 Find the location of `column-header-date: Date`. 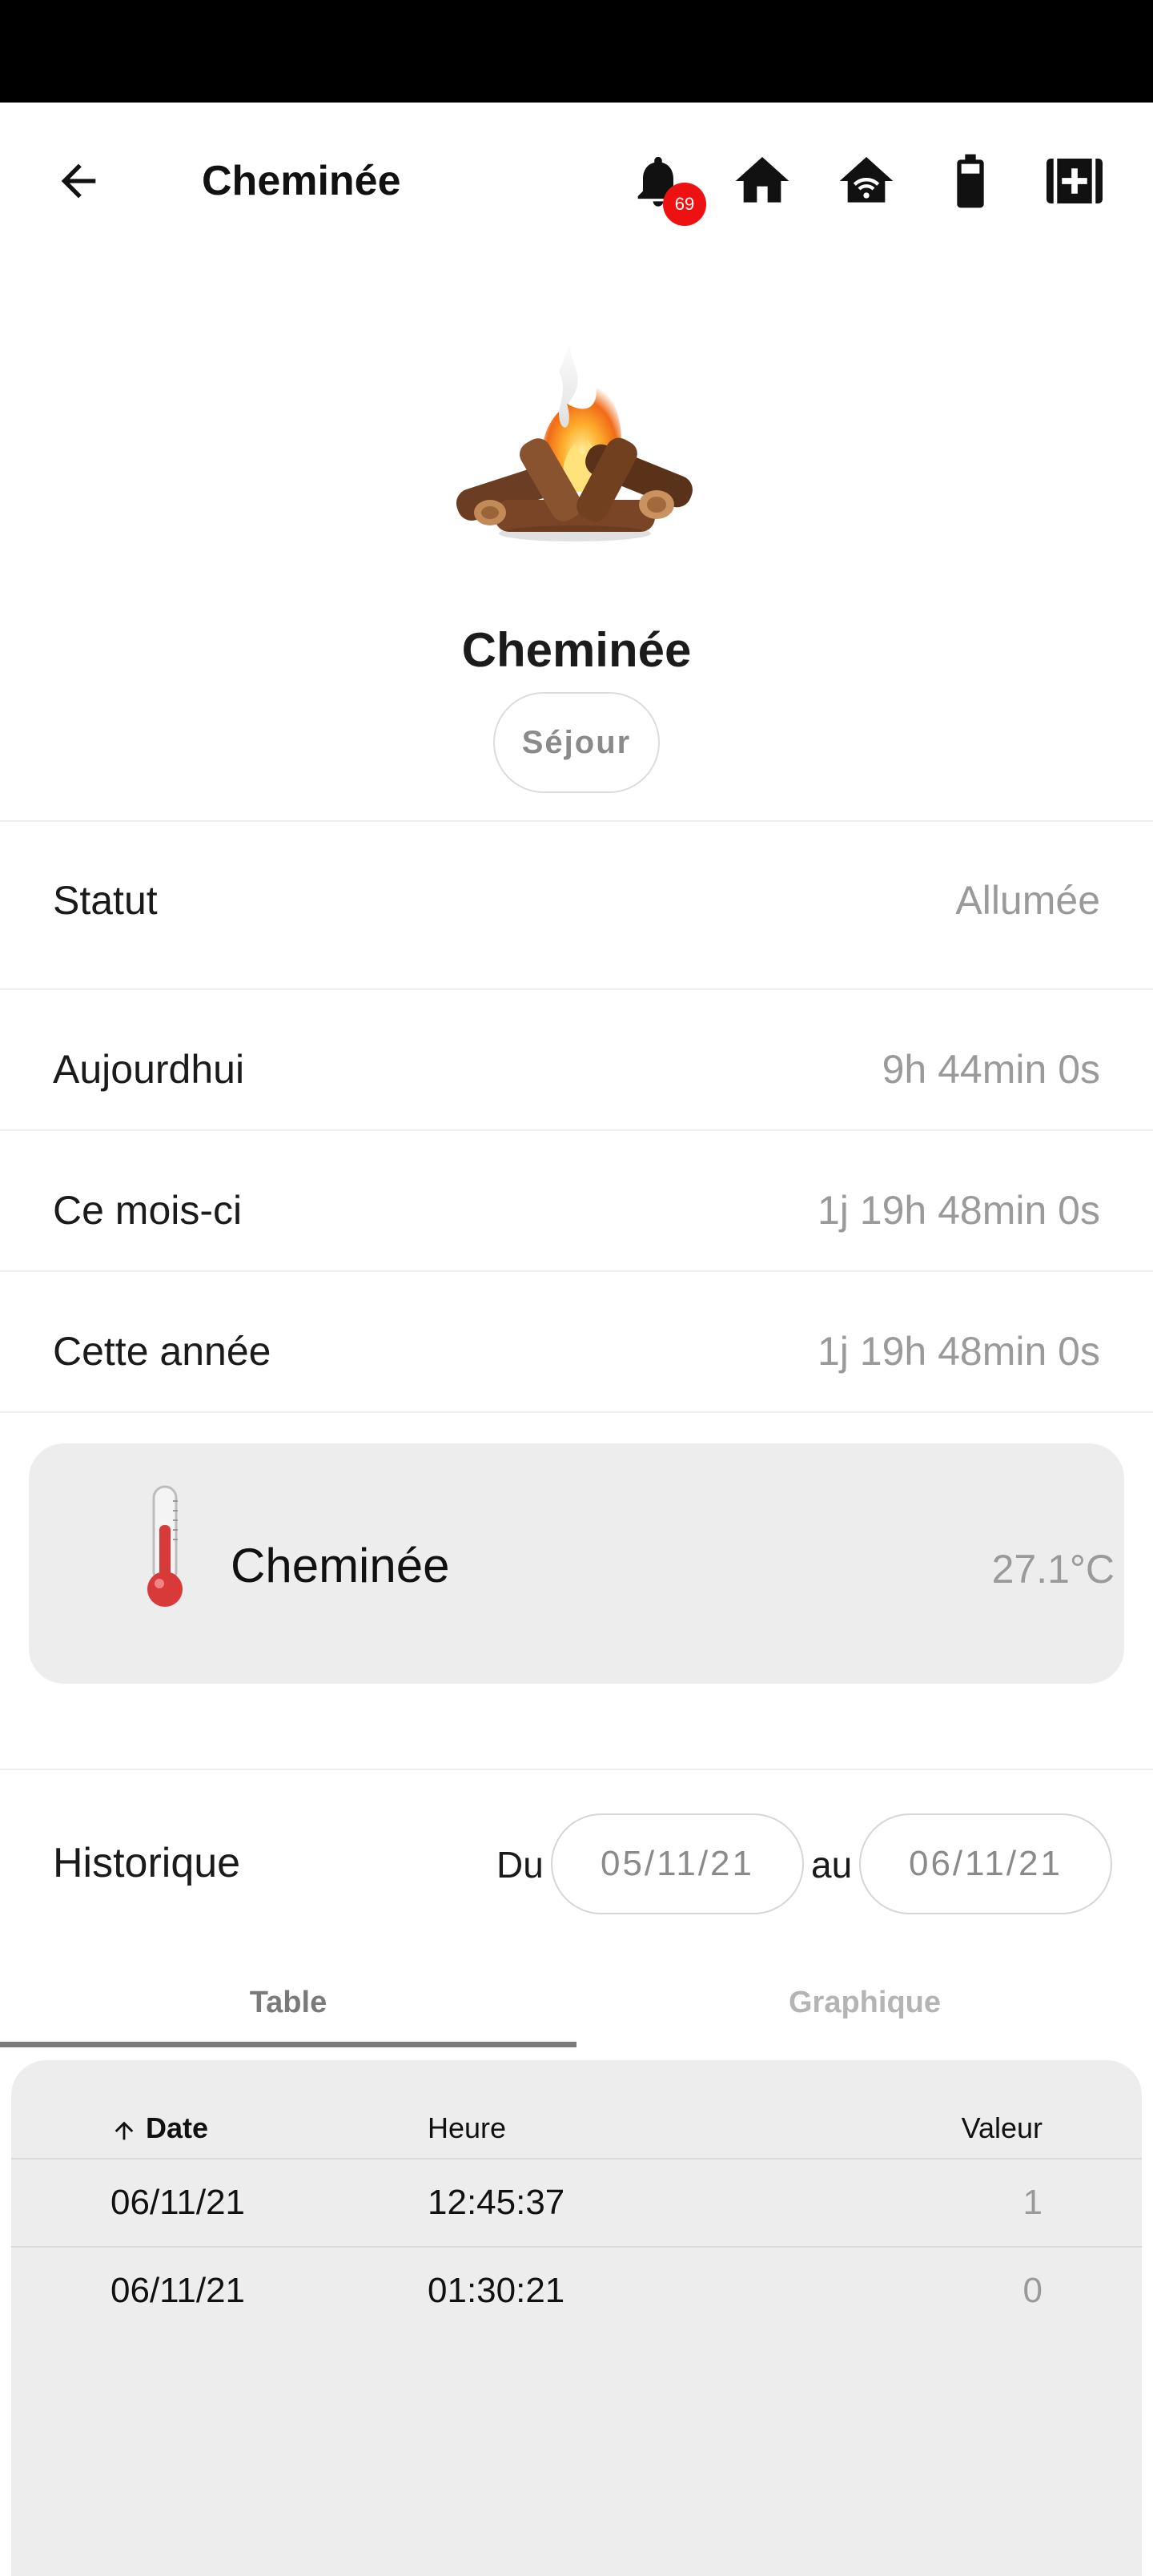

column-header-date: Date is located at coordinates (159, 2128).